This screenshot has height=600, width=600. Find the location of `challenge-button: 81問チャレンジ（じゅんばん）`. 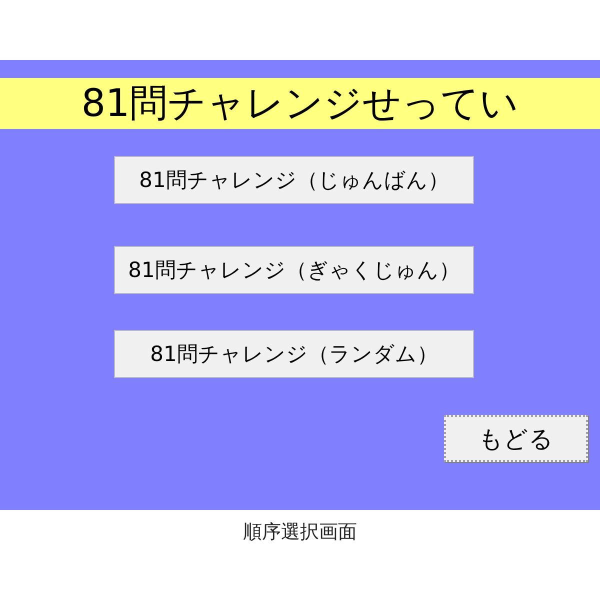

challenge-button: 81問チャレンジ（じゅんばん） is located at coordinates (294, 180).